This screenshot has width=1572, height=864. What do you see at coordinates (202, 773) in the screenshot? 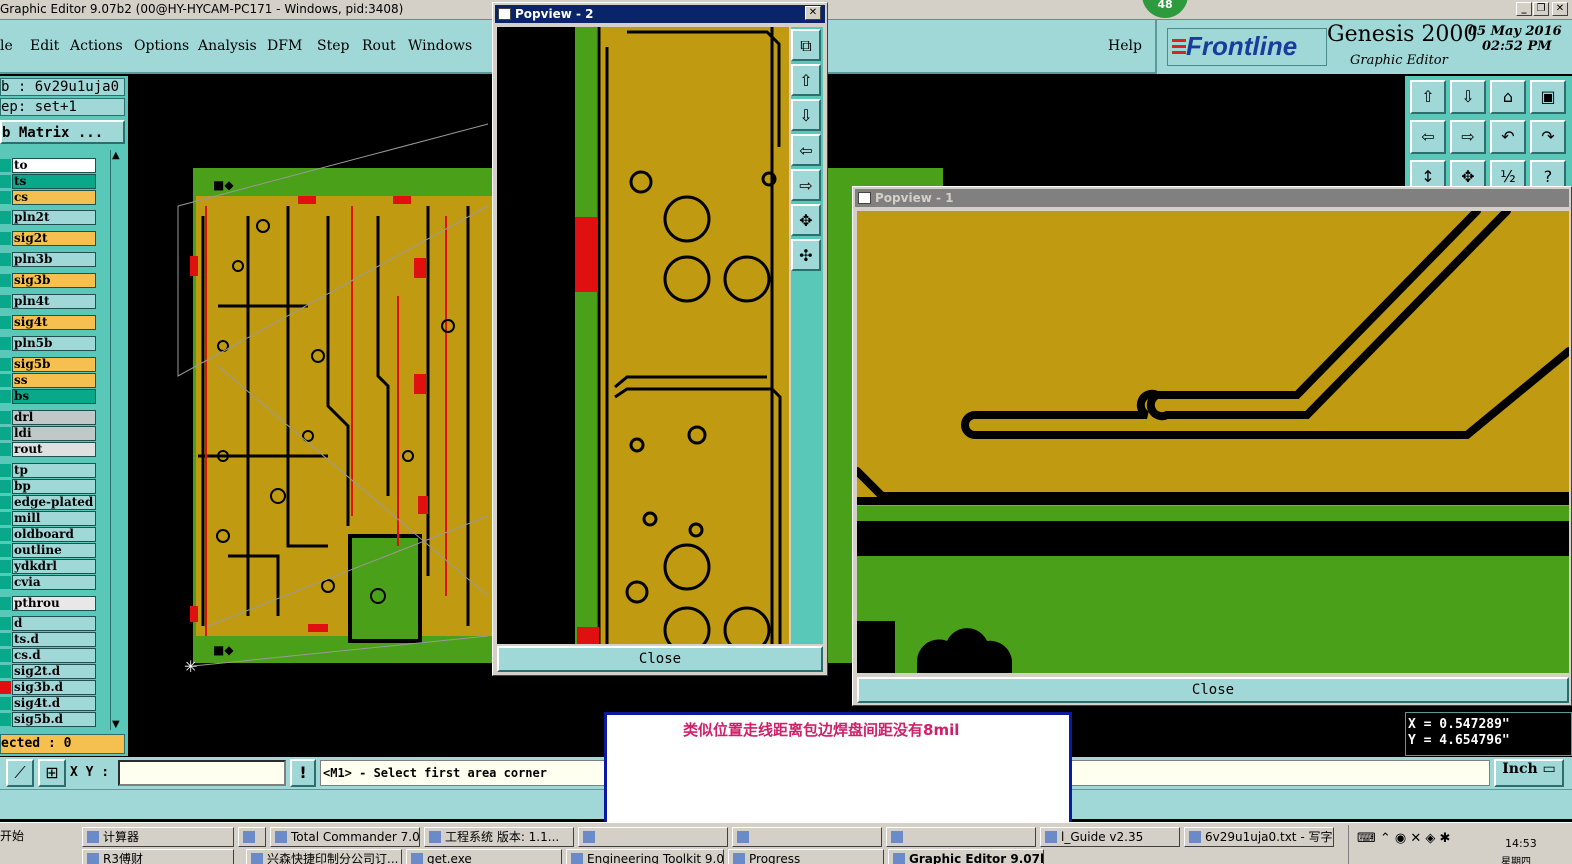
I see `xy-input` at bounding box center [202, 773].